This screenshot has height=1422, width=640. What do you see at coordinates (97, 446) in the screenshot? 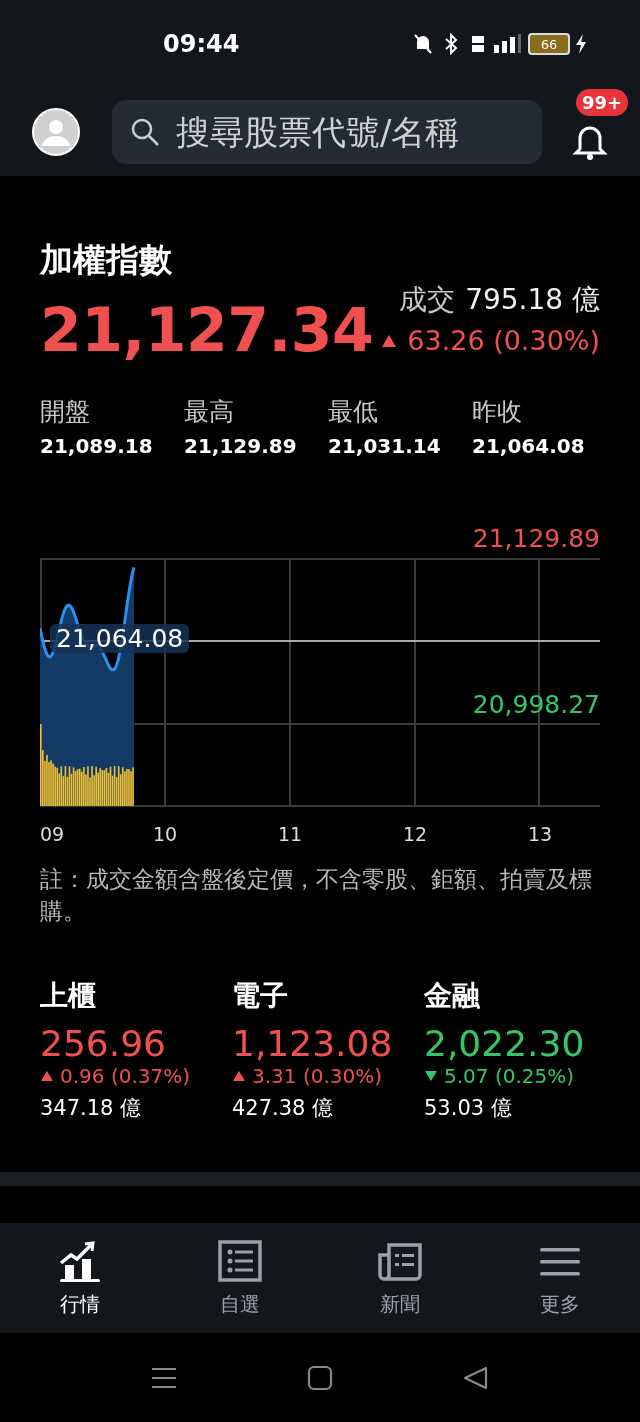
I see `stat-value: 21,089.18` at bounding box center [97, 446].